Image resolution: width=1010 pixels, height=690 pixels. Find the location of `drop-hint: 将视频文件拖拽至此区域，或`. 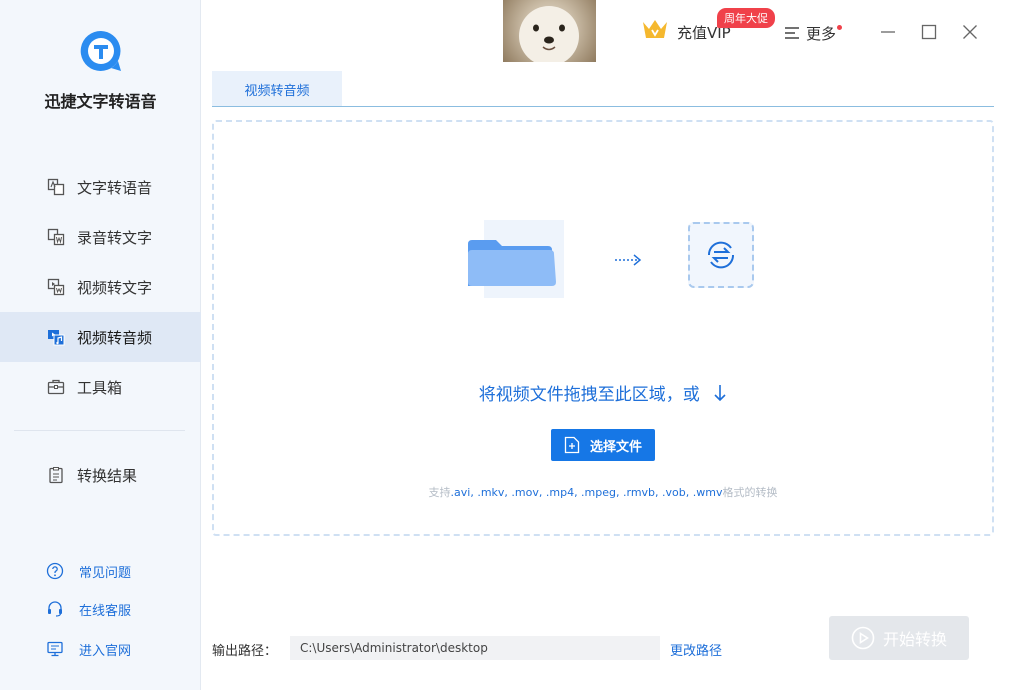

drop-hint: 将视频文件拖拽至此区域，或 is located at coordinates (603, 393).